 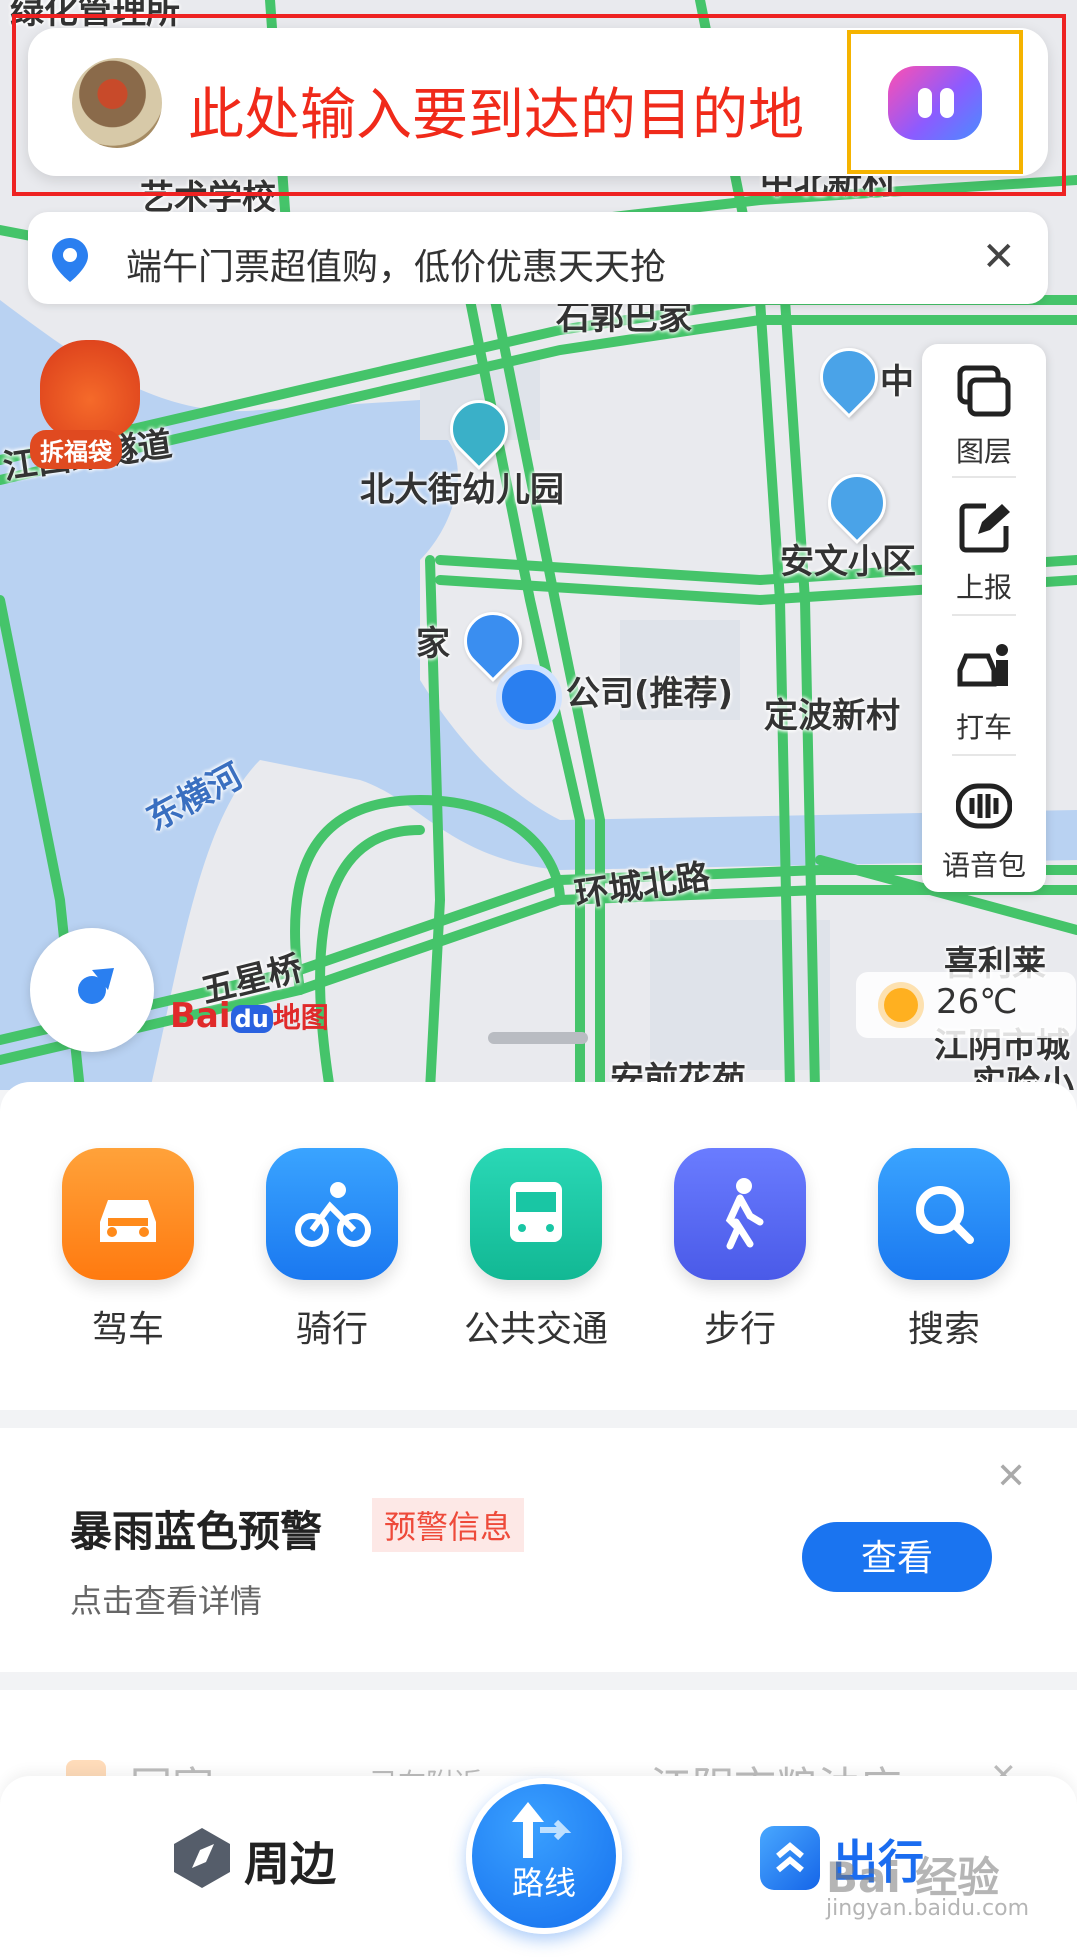 I want to click on taxi-button: 打车, so click(x=984, y=690).